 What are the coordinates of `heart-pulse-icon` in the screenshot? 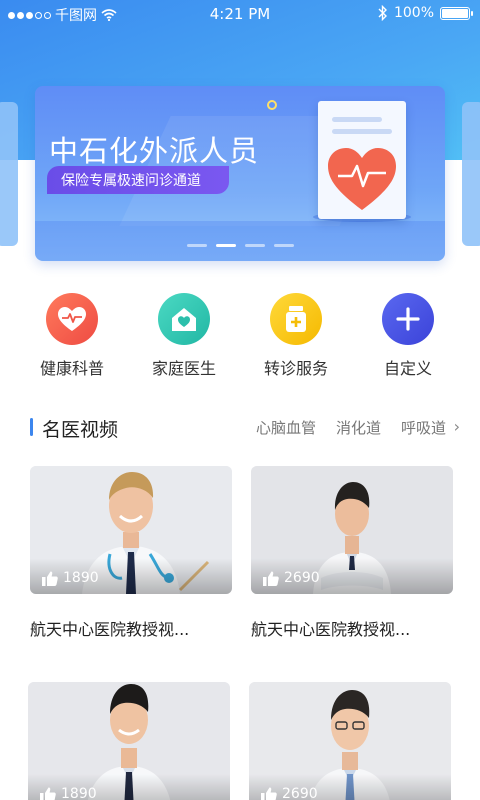 It's located at (72, 319).